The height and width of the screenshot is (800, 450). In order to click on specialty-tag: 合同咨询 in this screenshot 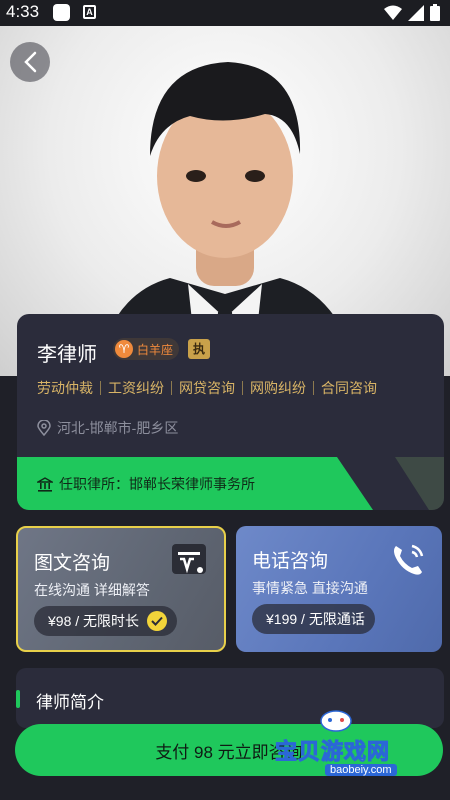, I will do `click(349, 388)`.